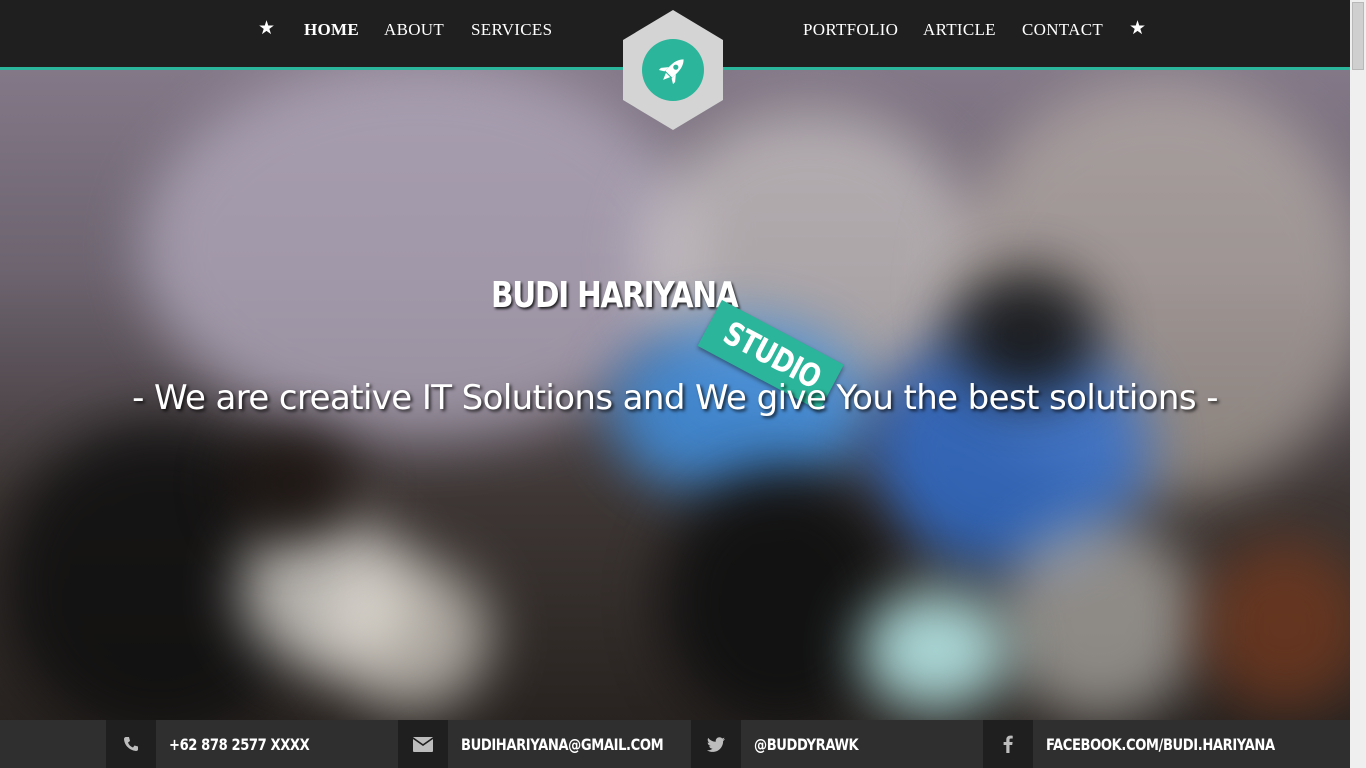  I want to click on contact-twitter: @BUDDYRAWK, so click(836, 744).